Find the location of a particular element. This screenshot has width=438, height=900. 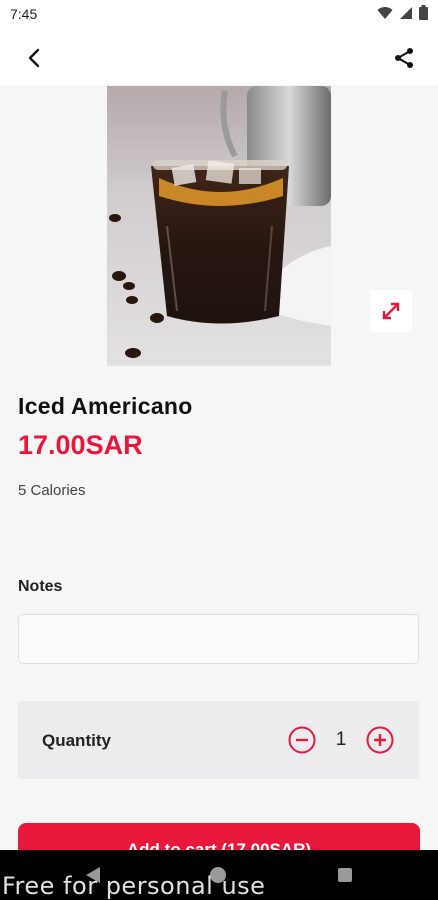

expand-image-button is located at coordinates (391, 311).